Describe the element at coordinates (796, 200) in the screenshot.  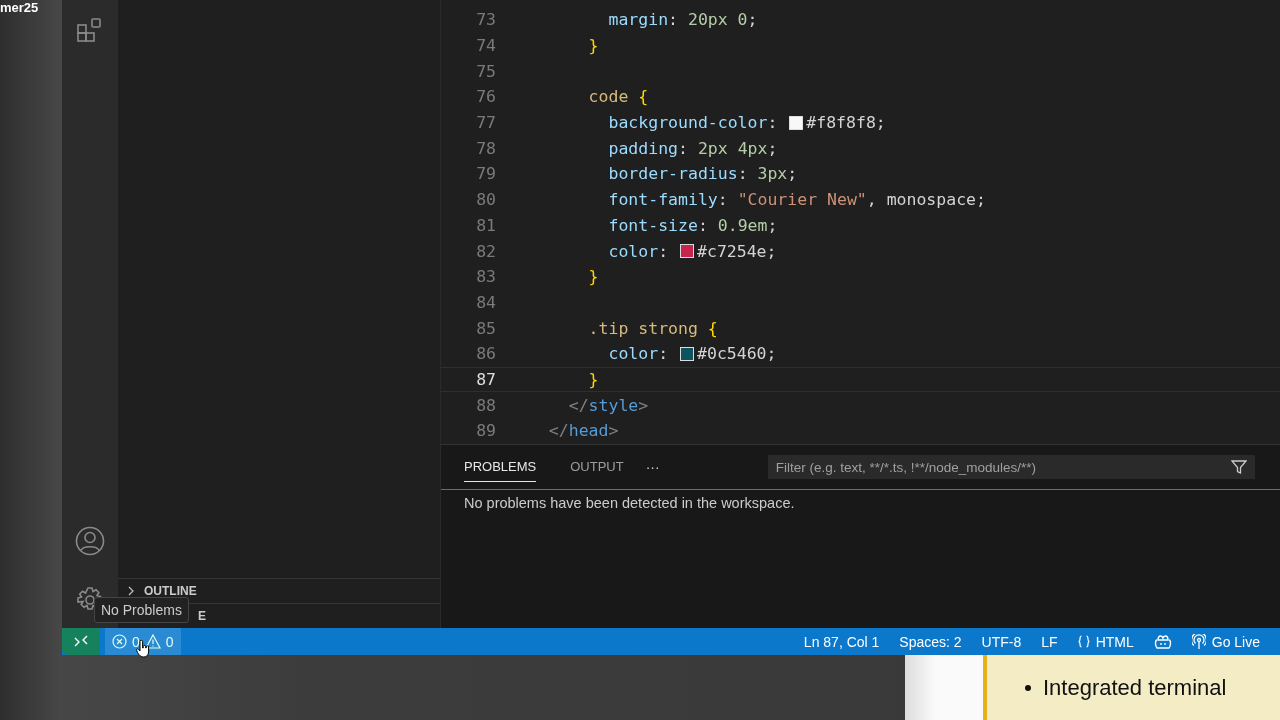
I see `code-line: font-family: "Courier New", monospace;` at that location.